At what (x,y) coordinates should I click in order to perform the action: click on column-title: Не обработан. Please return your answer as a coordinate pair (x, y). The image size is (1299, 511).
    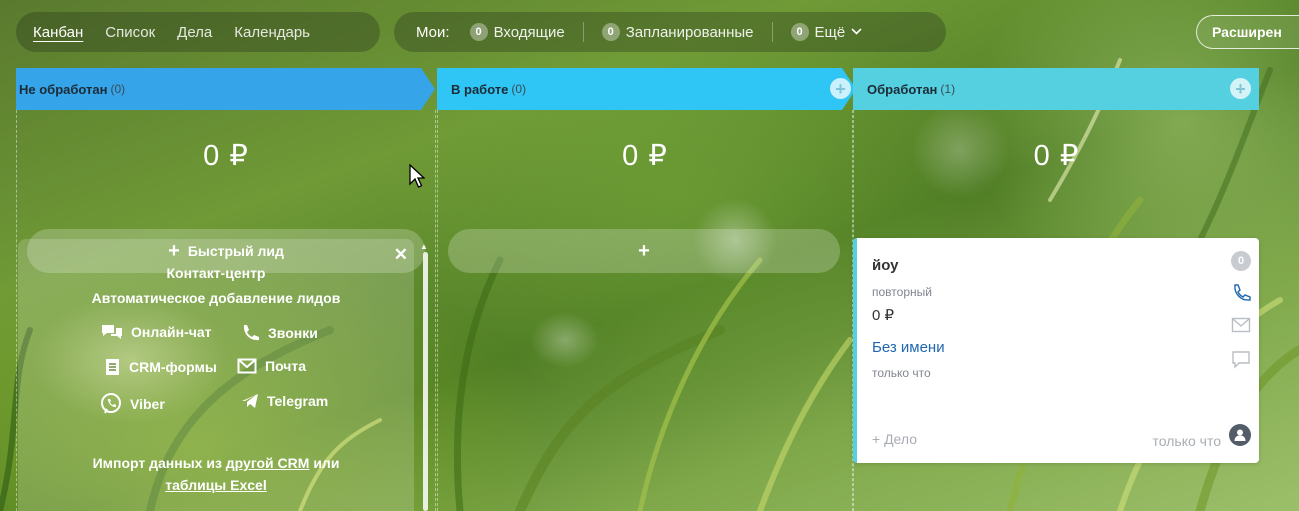
    Looking at the image, I should click on (63, 89).